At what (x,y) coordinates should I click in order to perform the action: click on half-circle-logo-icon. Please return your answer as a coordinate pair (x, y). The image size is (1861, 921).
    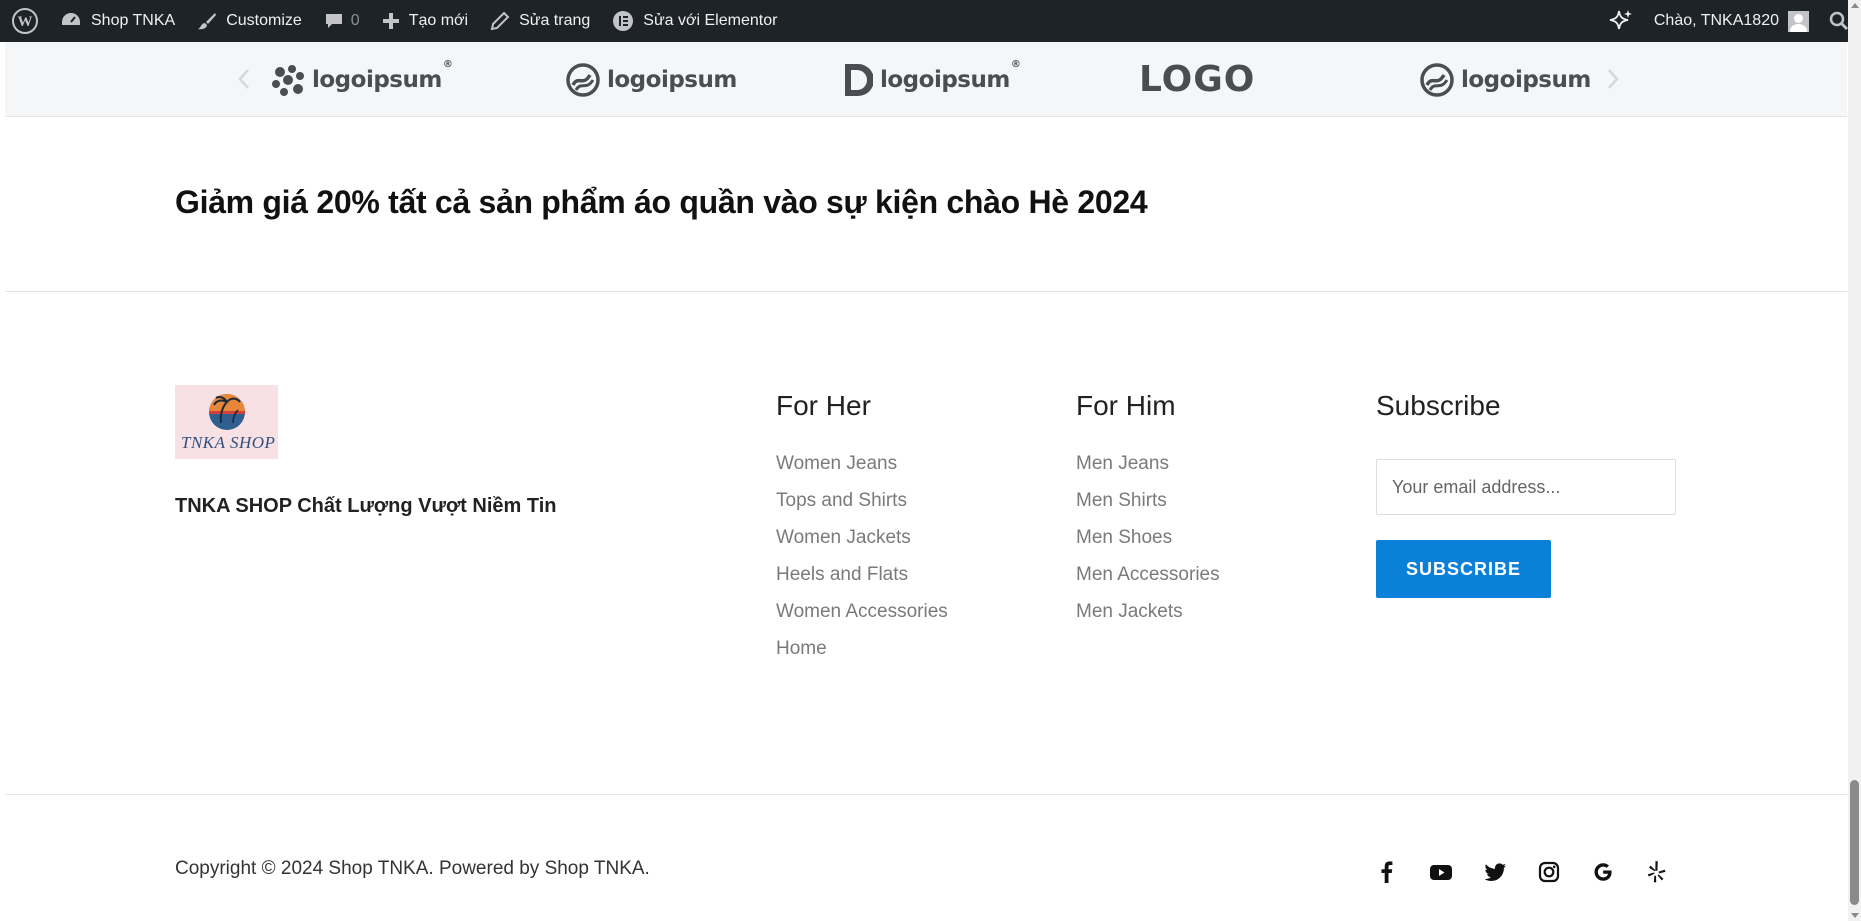
    Looking at the image, I should click on (859, 80).